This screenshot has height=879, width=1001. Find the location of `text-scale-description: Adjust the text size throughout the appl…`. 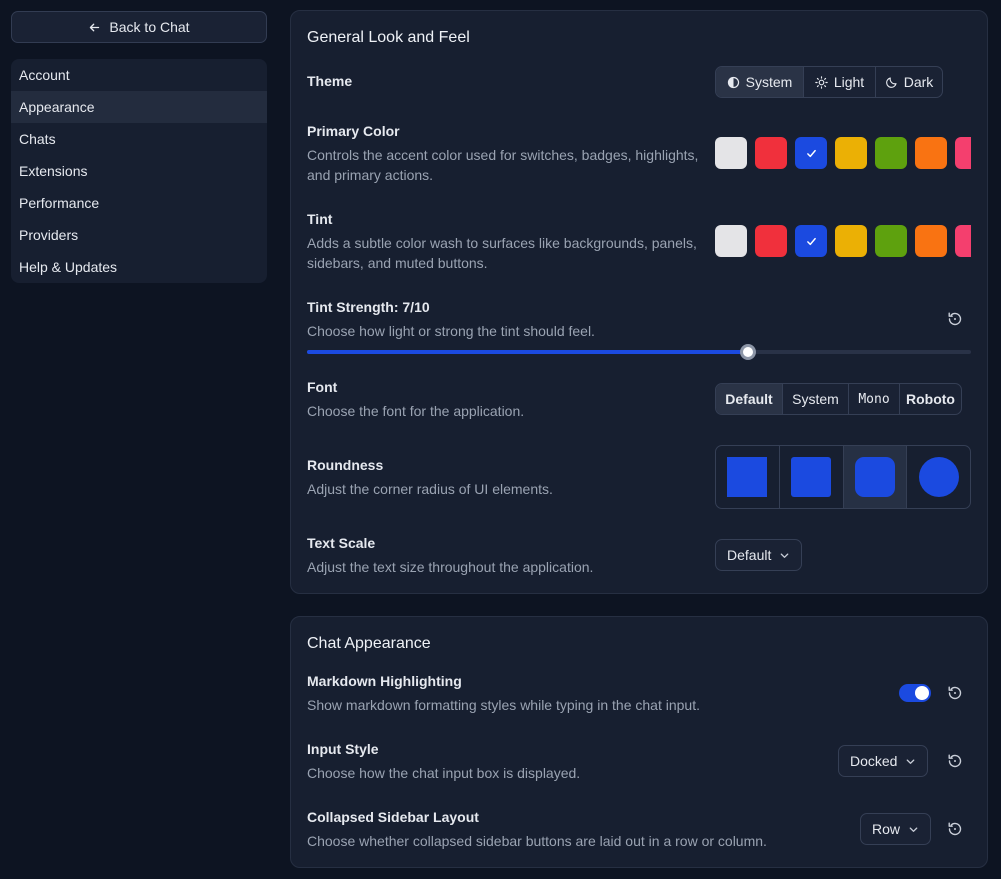

text-scale-description: Adjust the text size throughout the appl… is located at coordinates (450, 567).